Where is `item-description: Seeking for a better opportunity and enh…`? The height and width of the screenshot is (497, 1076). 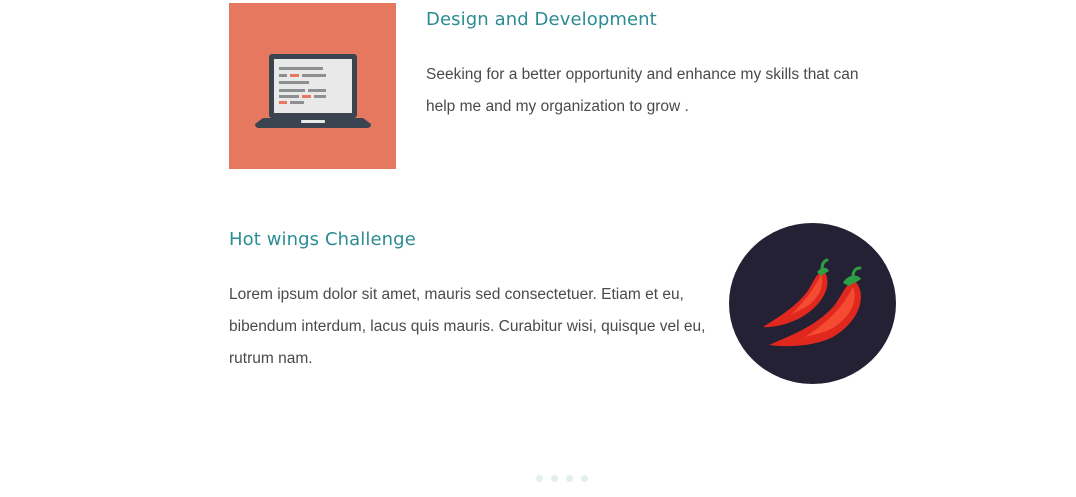
item-description: Seeking for a better opportunity and enh… is located at coordinates (642, 90).